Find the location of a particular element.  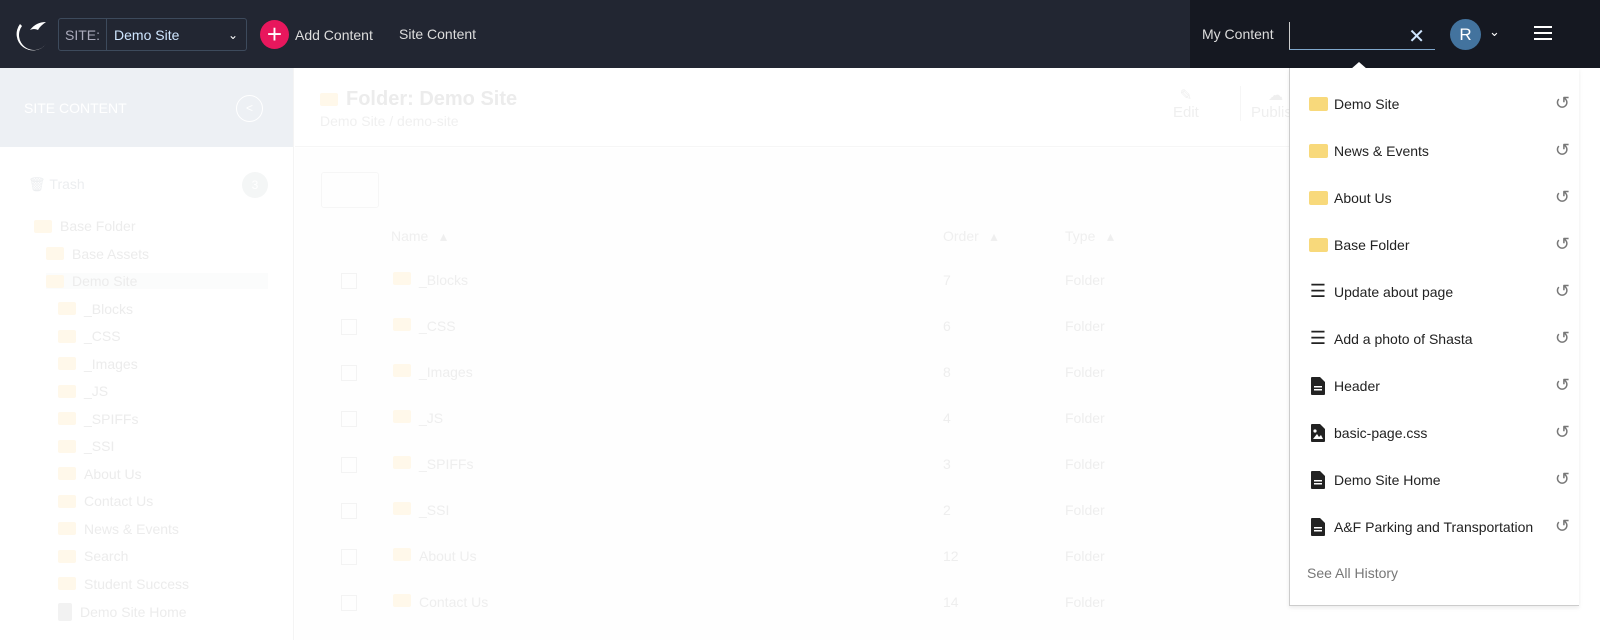

history-item: Header ↺ is located at coordinates (1439, 385).